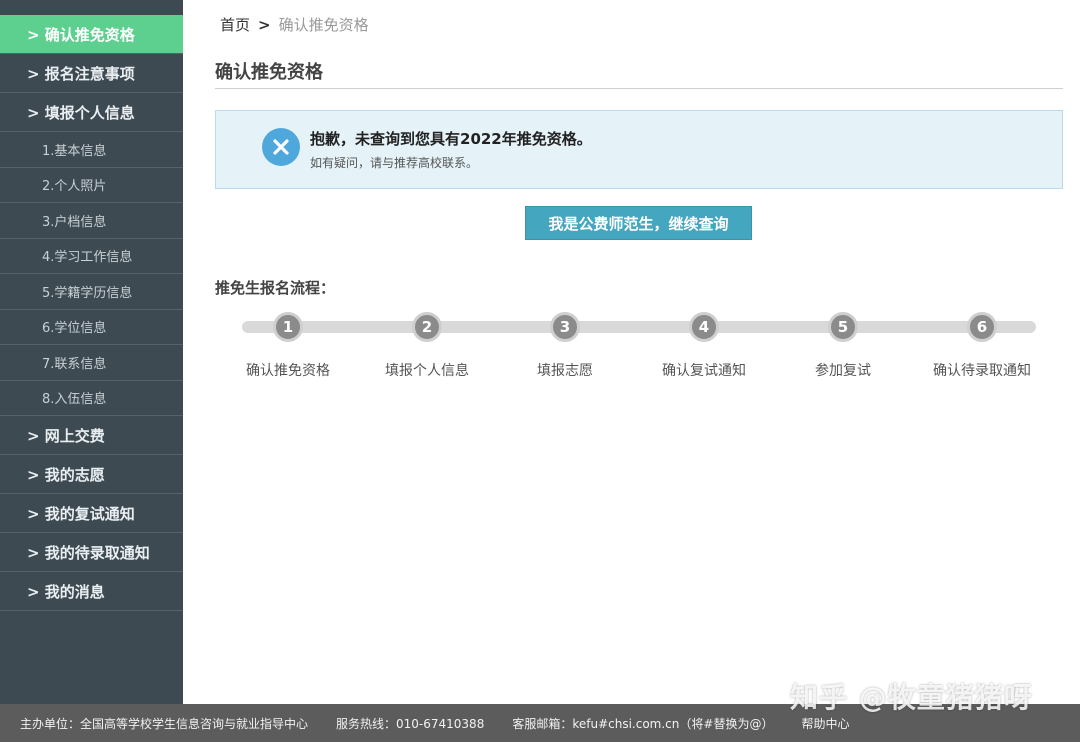 Image resolution: width=1080 pixels, height=742 pixels. Describe the element at coordinates (643, 723) in the screenshot. I see `footer-email: 客服邮箱：kefu#chsi.com.cn（将#替换为@）` at that location.